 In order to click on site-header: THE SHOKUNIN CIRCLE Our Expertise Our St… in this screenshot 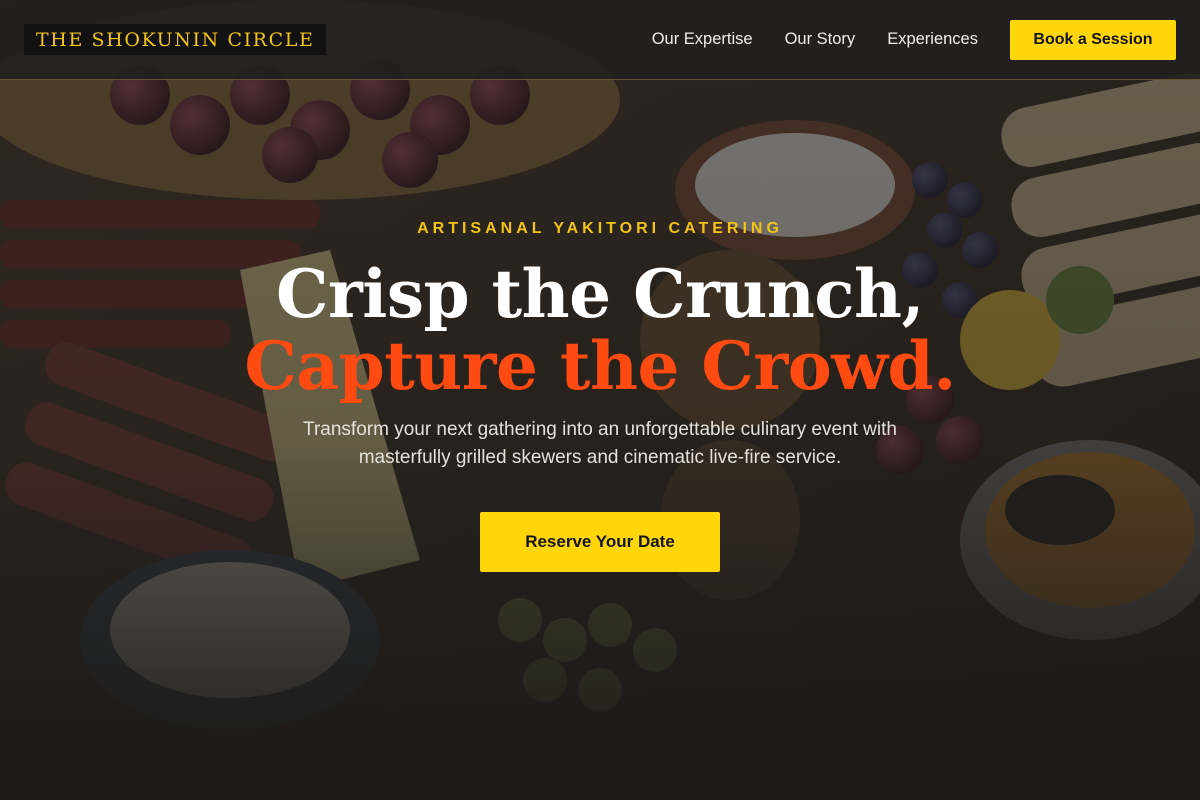, I will do `click(600, 40)`.